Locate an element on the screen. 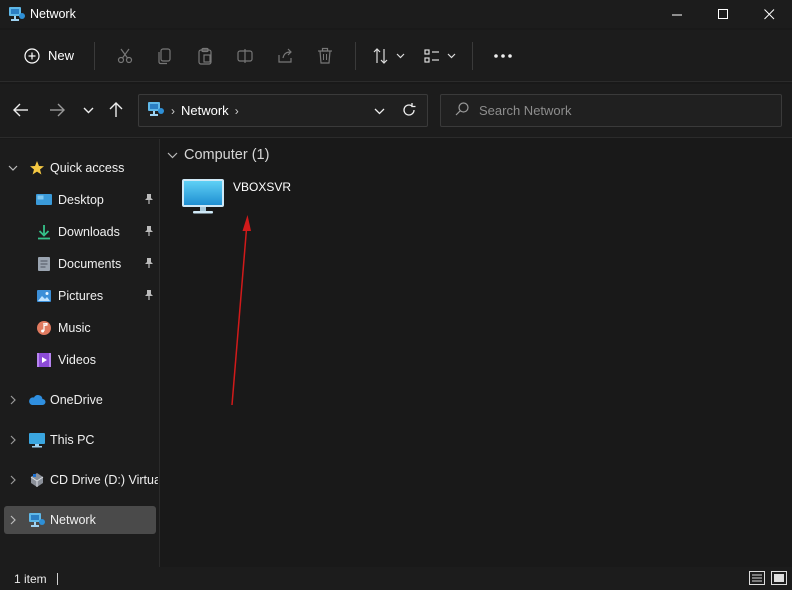  up-arrow-icon is located at coordinates (116, 110).